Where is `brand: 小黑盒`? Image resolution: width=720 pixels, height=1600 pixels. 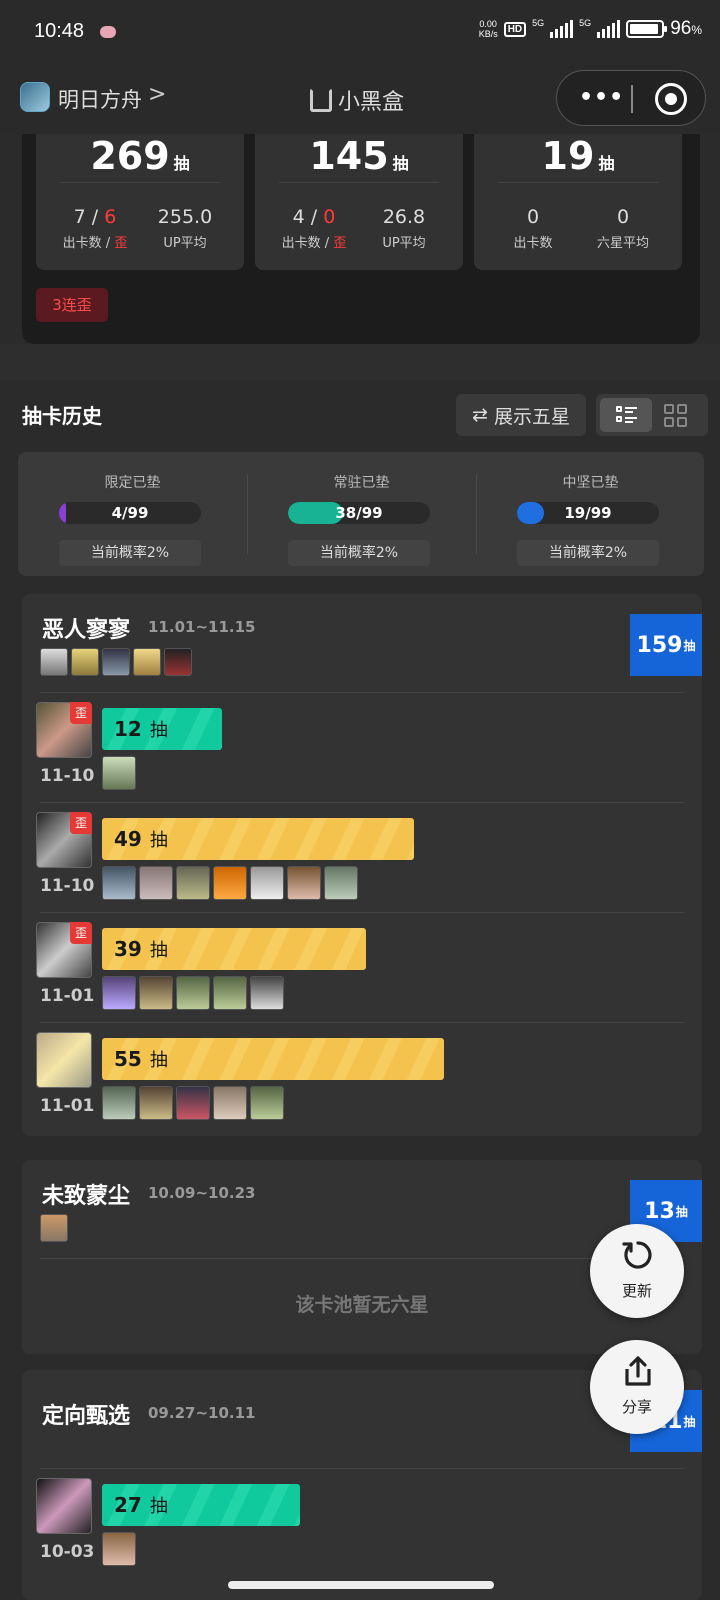 brand: 小黑盒 is located at coordinates (357, 100).